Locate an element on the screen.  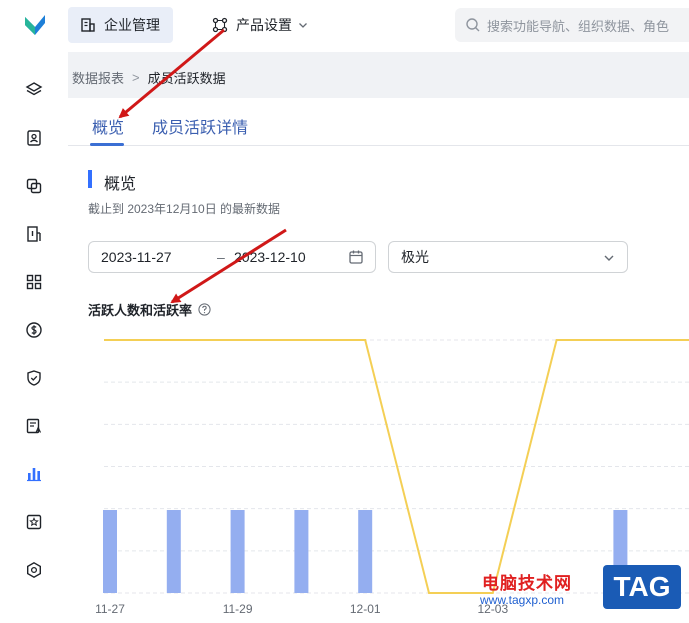
breadcrumb-root: 数据报表 is located at coordinates (98, 77).